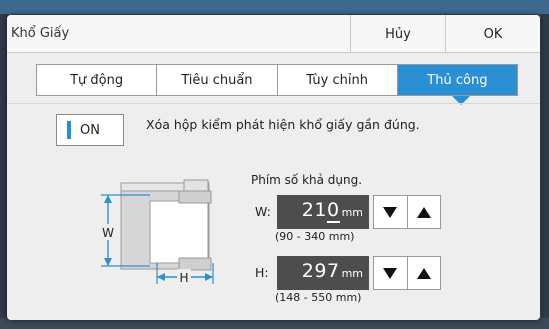  Describe the element at coordinates (338, 80) in the screenshot. I see `tab-custom: Tùy chỉnh` at that location.